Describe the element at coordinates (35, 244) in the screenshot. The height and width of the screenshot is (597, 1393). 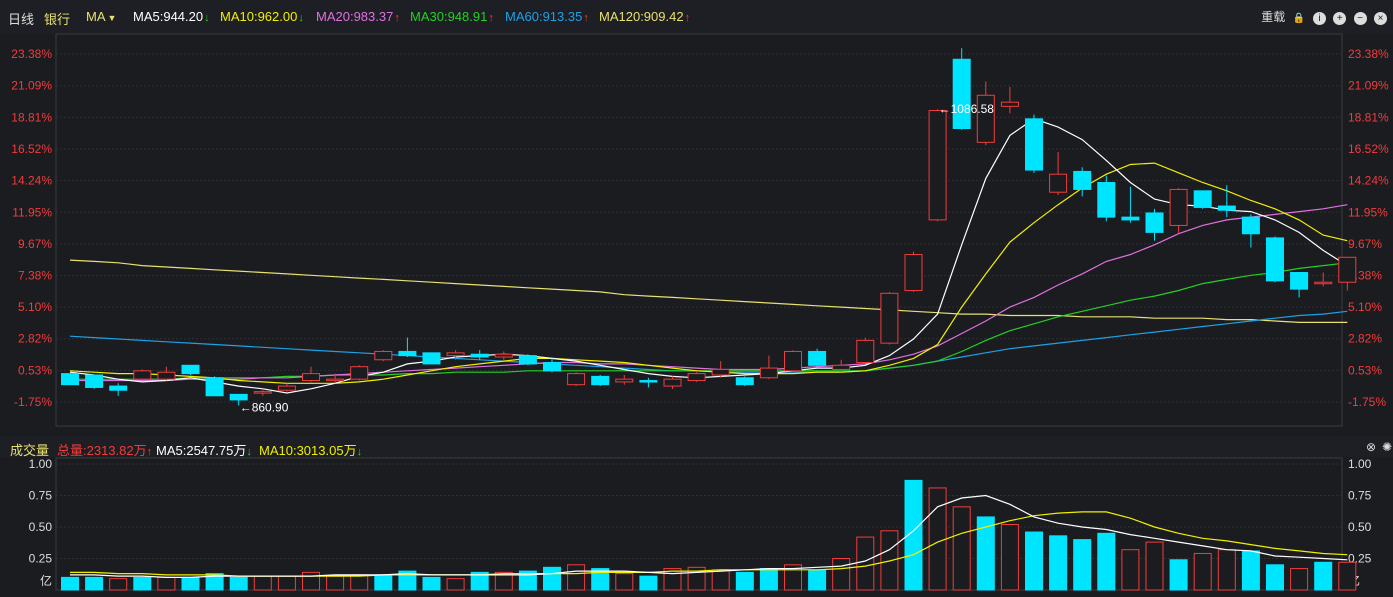
I see `price-tick-label-left: 9.67%` at that location.